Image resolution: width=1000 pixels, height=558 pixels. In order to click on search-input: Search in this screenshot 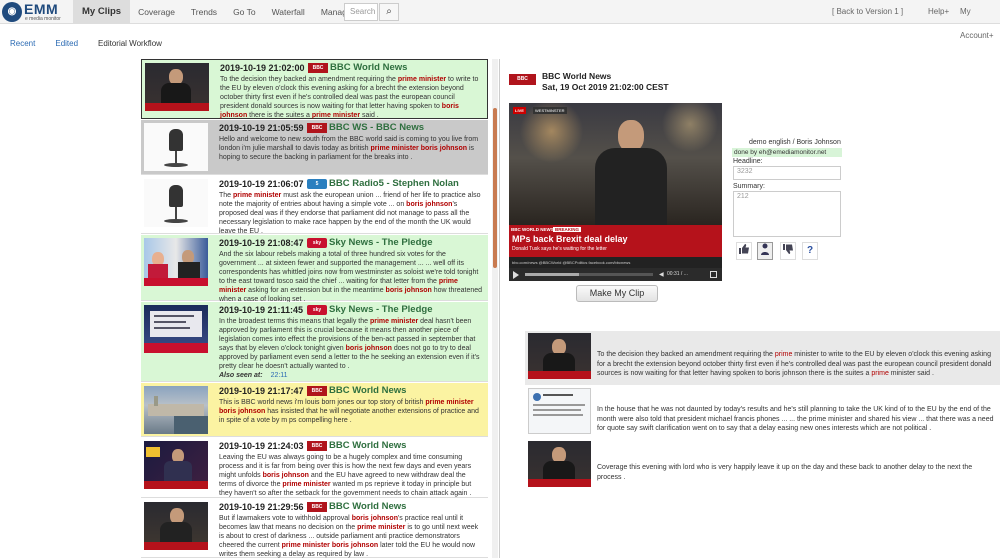, I will do `click(361, 12)`.